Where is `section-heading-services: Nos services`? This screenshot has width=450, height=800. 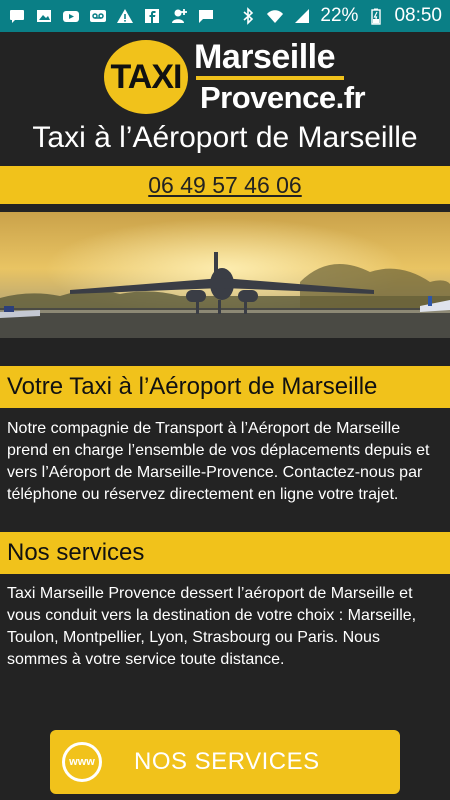 section-heading-services: Nos services is located at coordinates (225, 553).